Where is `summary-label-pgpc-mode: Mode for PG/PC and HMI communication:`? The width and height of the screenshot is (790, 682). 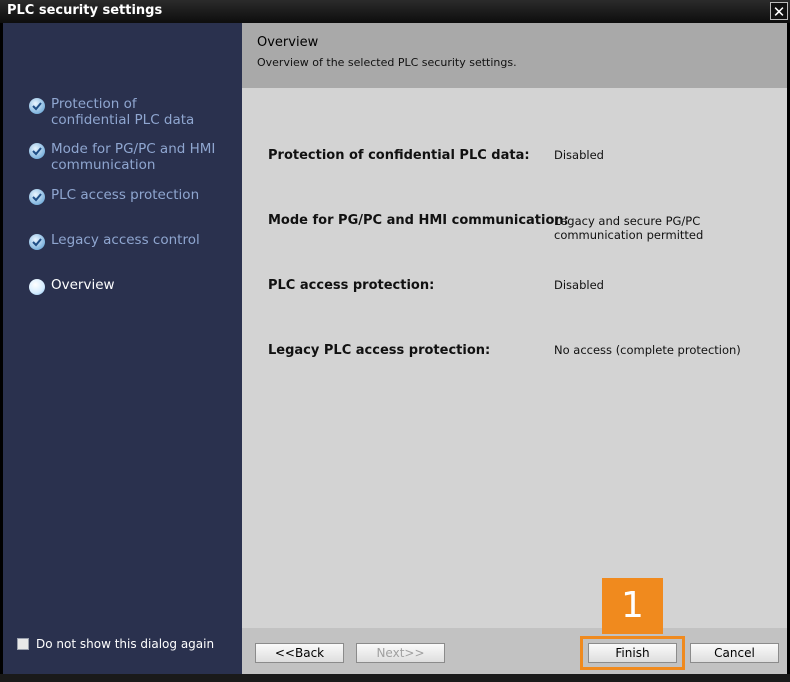 summary-label-pgpc-mode: Mode for PG/PC and HMI communication: is located at coordinates (418, 220).